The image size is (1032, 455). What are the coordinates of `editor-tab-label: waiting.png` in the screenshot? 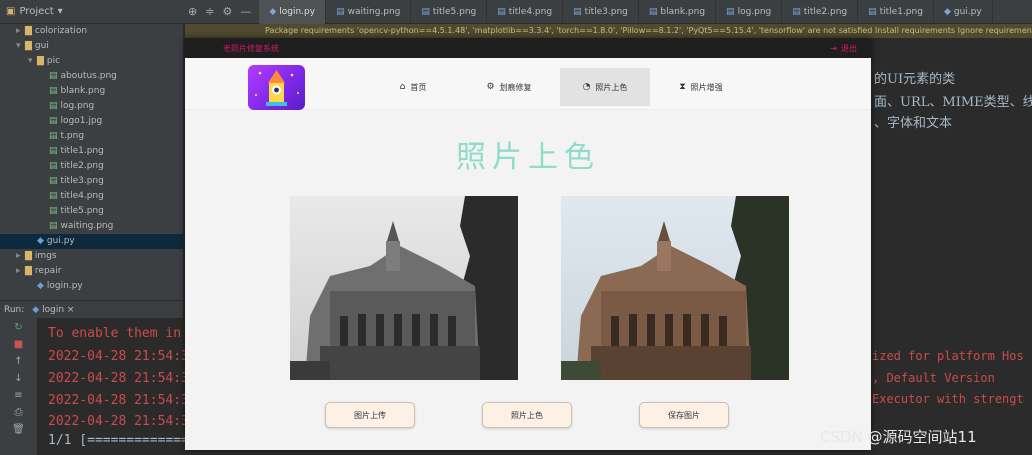 It's located at (374, 11).